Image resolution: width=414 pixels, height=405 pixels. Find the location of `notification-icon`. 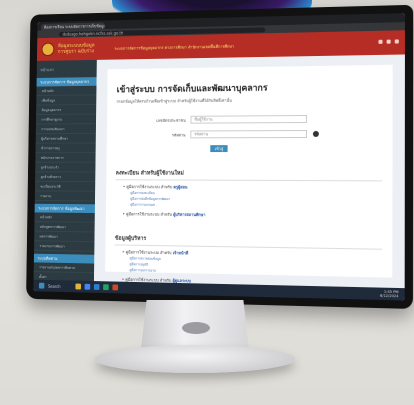

notification-icon is located at coordinates (380, 41).